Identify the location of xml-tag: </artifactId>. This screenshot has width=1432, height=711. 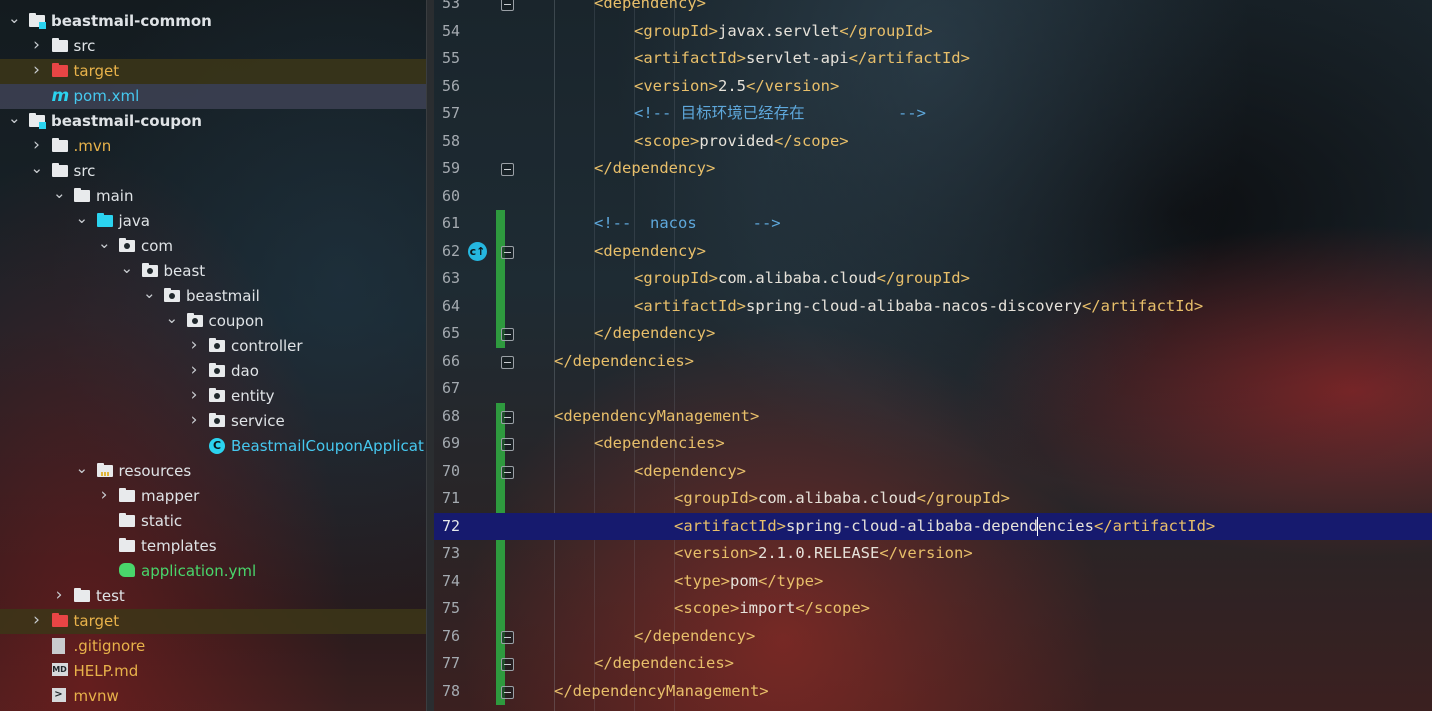
(909, 58).